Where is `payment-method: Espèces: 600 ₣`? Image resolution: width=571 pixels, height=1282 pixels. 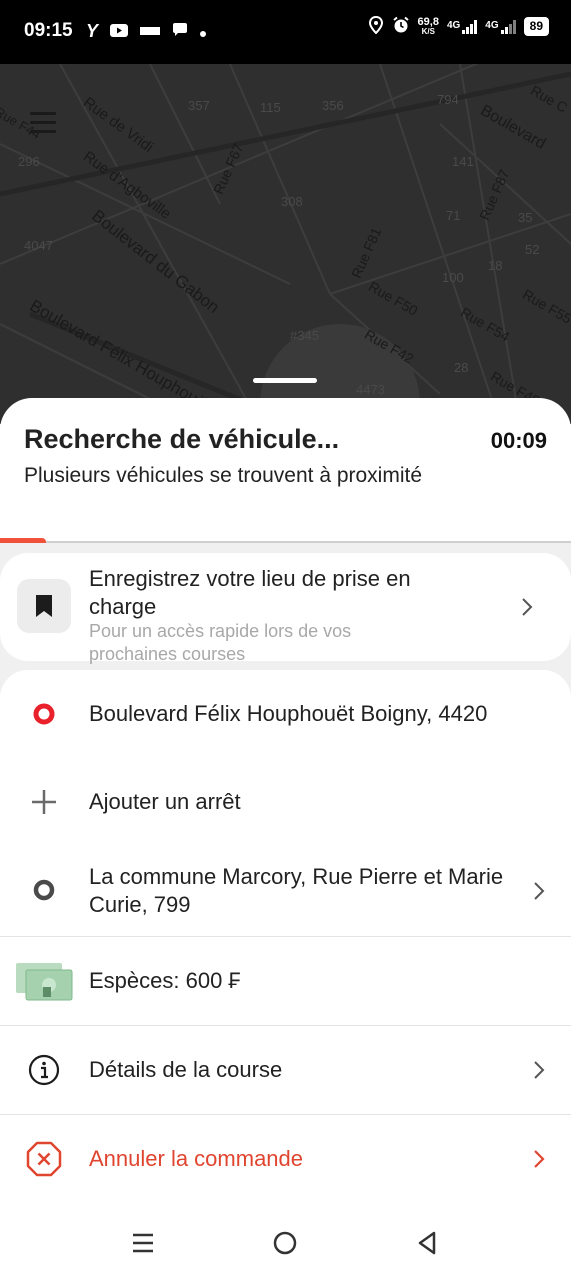
payment-method: Espèces: 600 ₣ is located at coordinates (165, 980).